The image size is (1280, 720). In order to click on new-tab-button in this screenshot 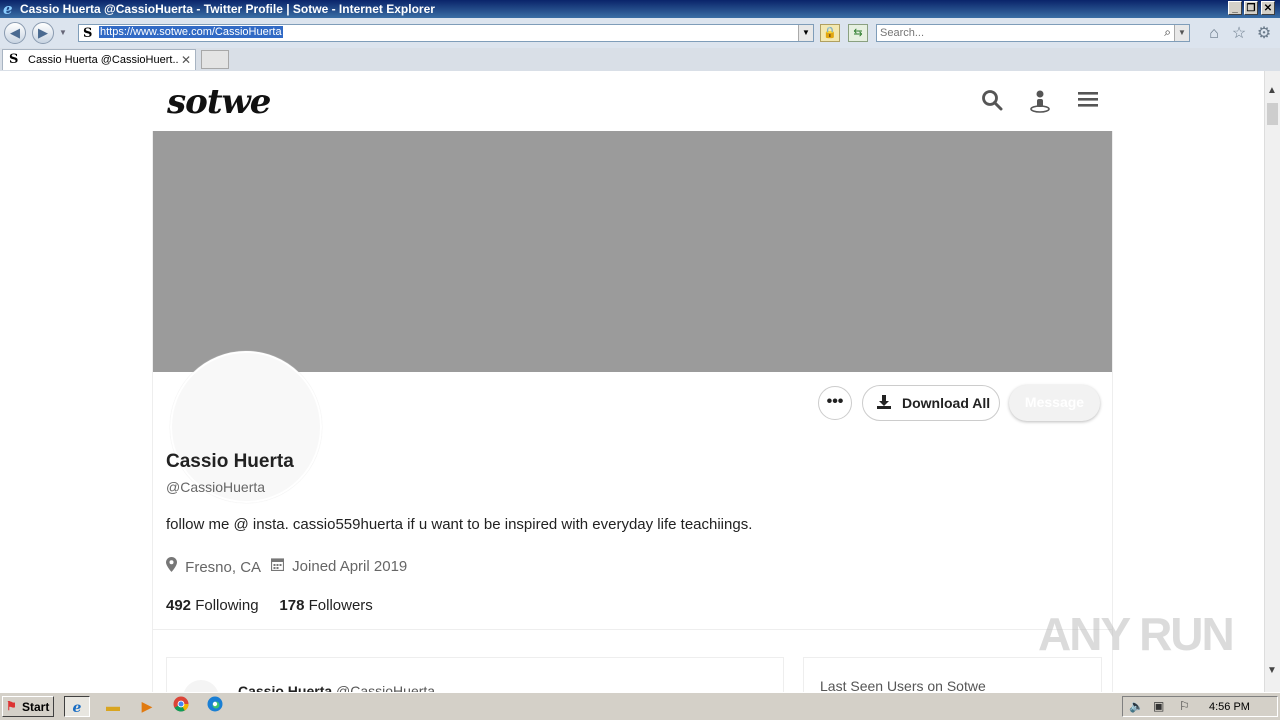, I will do `click(215, 59)`.